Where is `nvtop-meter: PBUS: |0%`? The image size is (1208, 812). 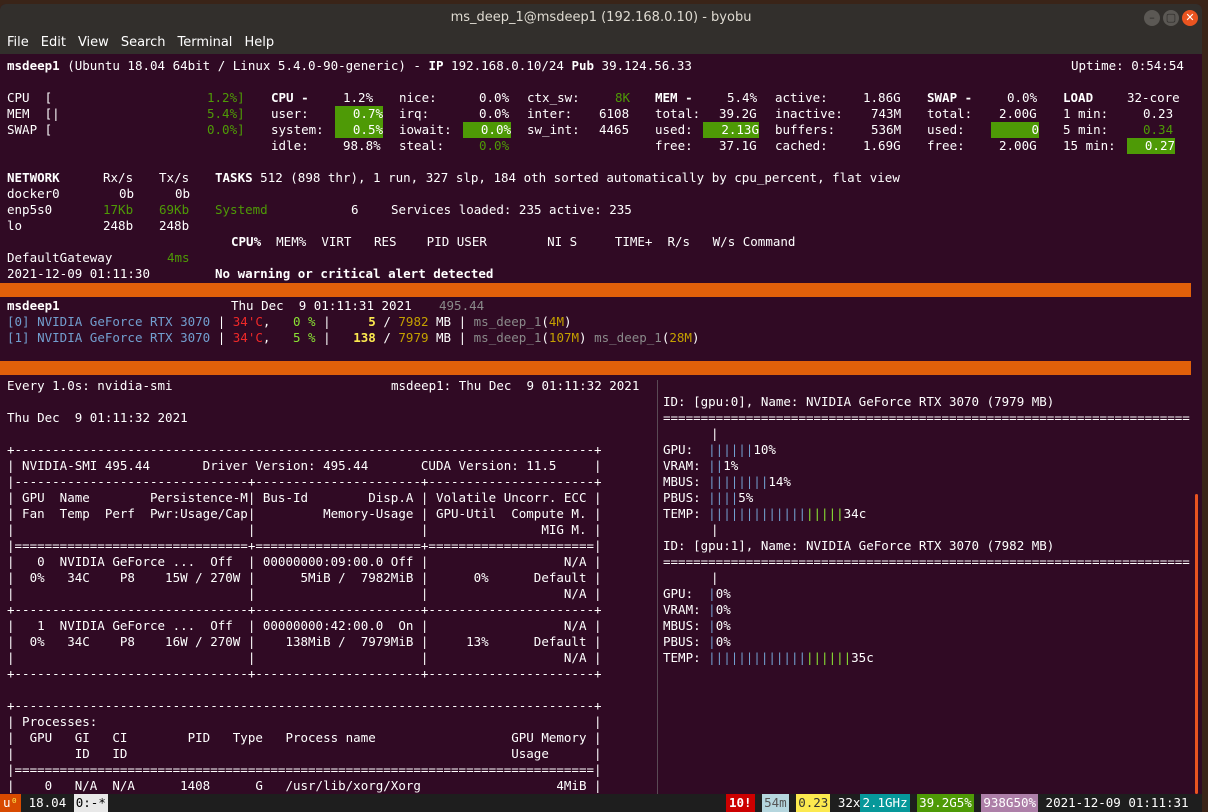
nvtop-meter: PBUS: |0% is located at coordinates (697, 641).